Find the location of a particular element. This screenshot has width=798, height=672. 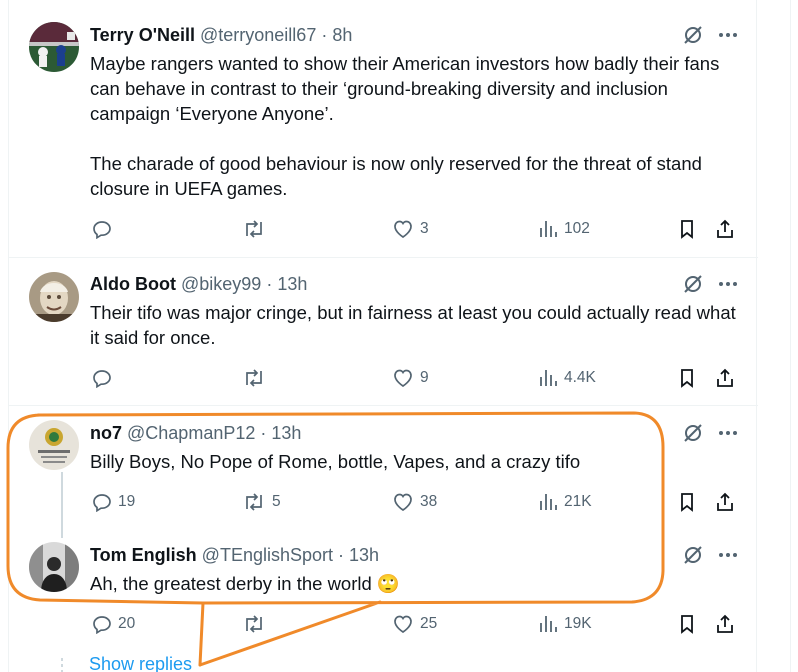

display-name: Tom English is located at coordinates (143, 555).